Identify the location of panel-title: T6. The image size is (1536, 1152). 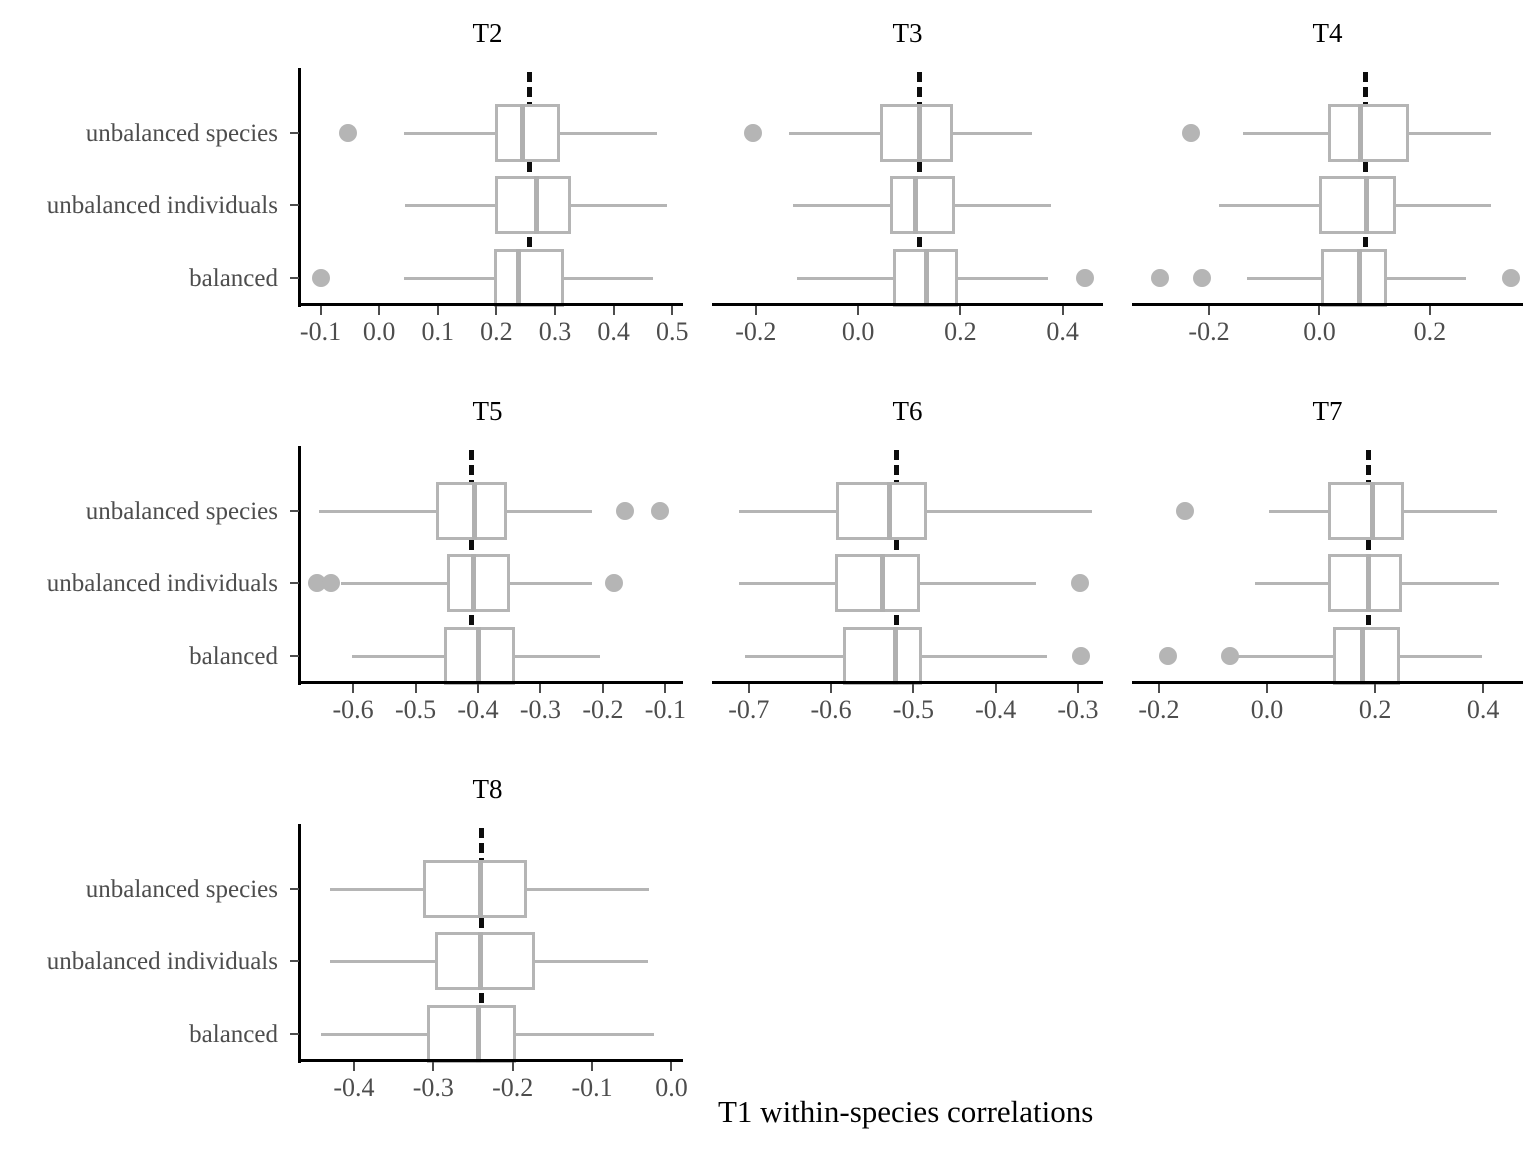
(907, 411).